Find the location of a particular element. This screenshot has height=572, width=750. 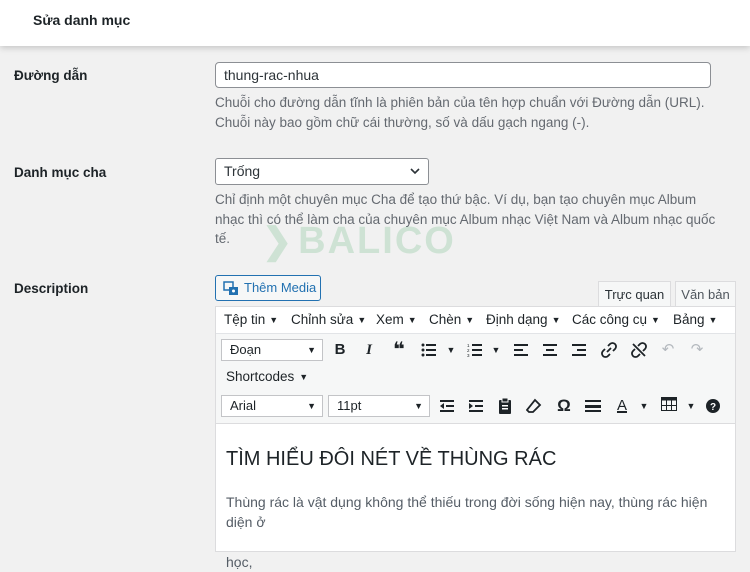

align-right-glyph is located at coordinates (579, 350).